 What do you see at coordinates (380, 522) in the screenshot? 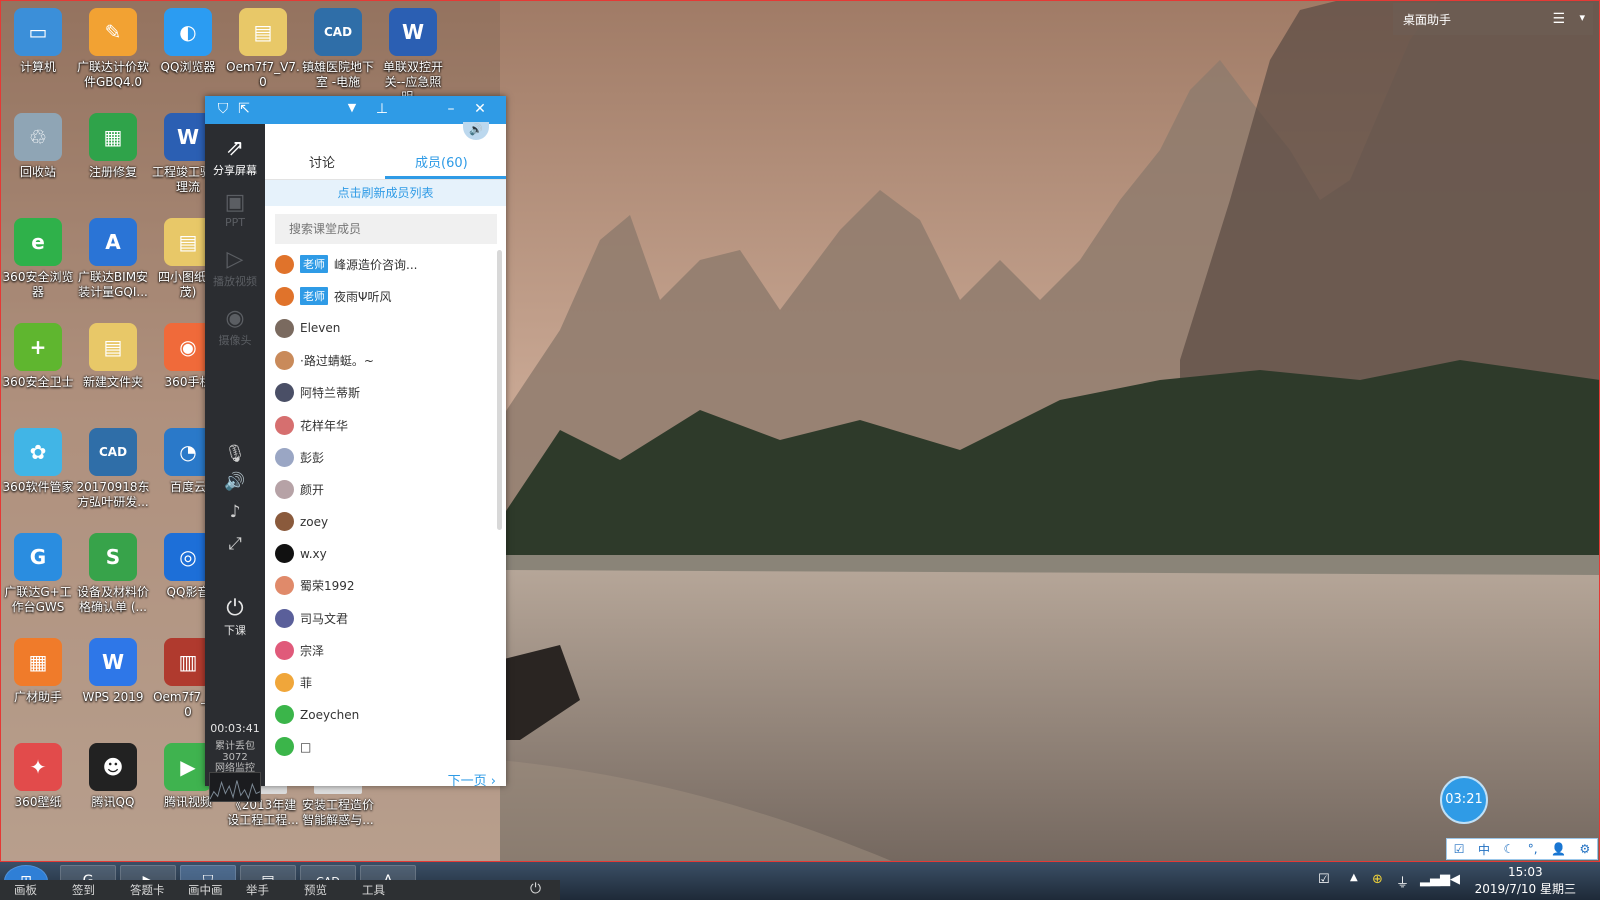
I see `member-row: zoey` at bounding box center [380, 522].